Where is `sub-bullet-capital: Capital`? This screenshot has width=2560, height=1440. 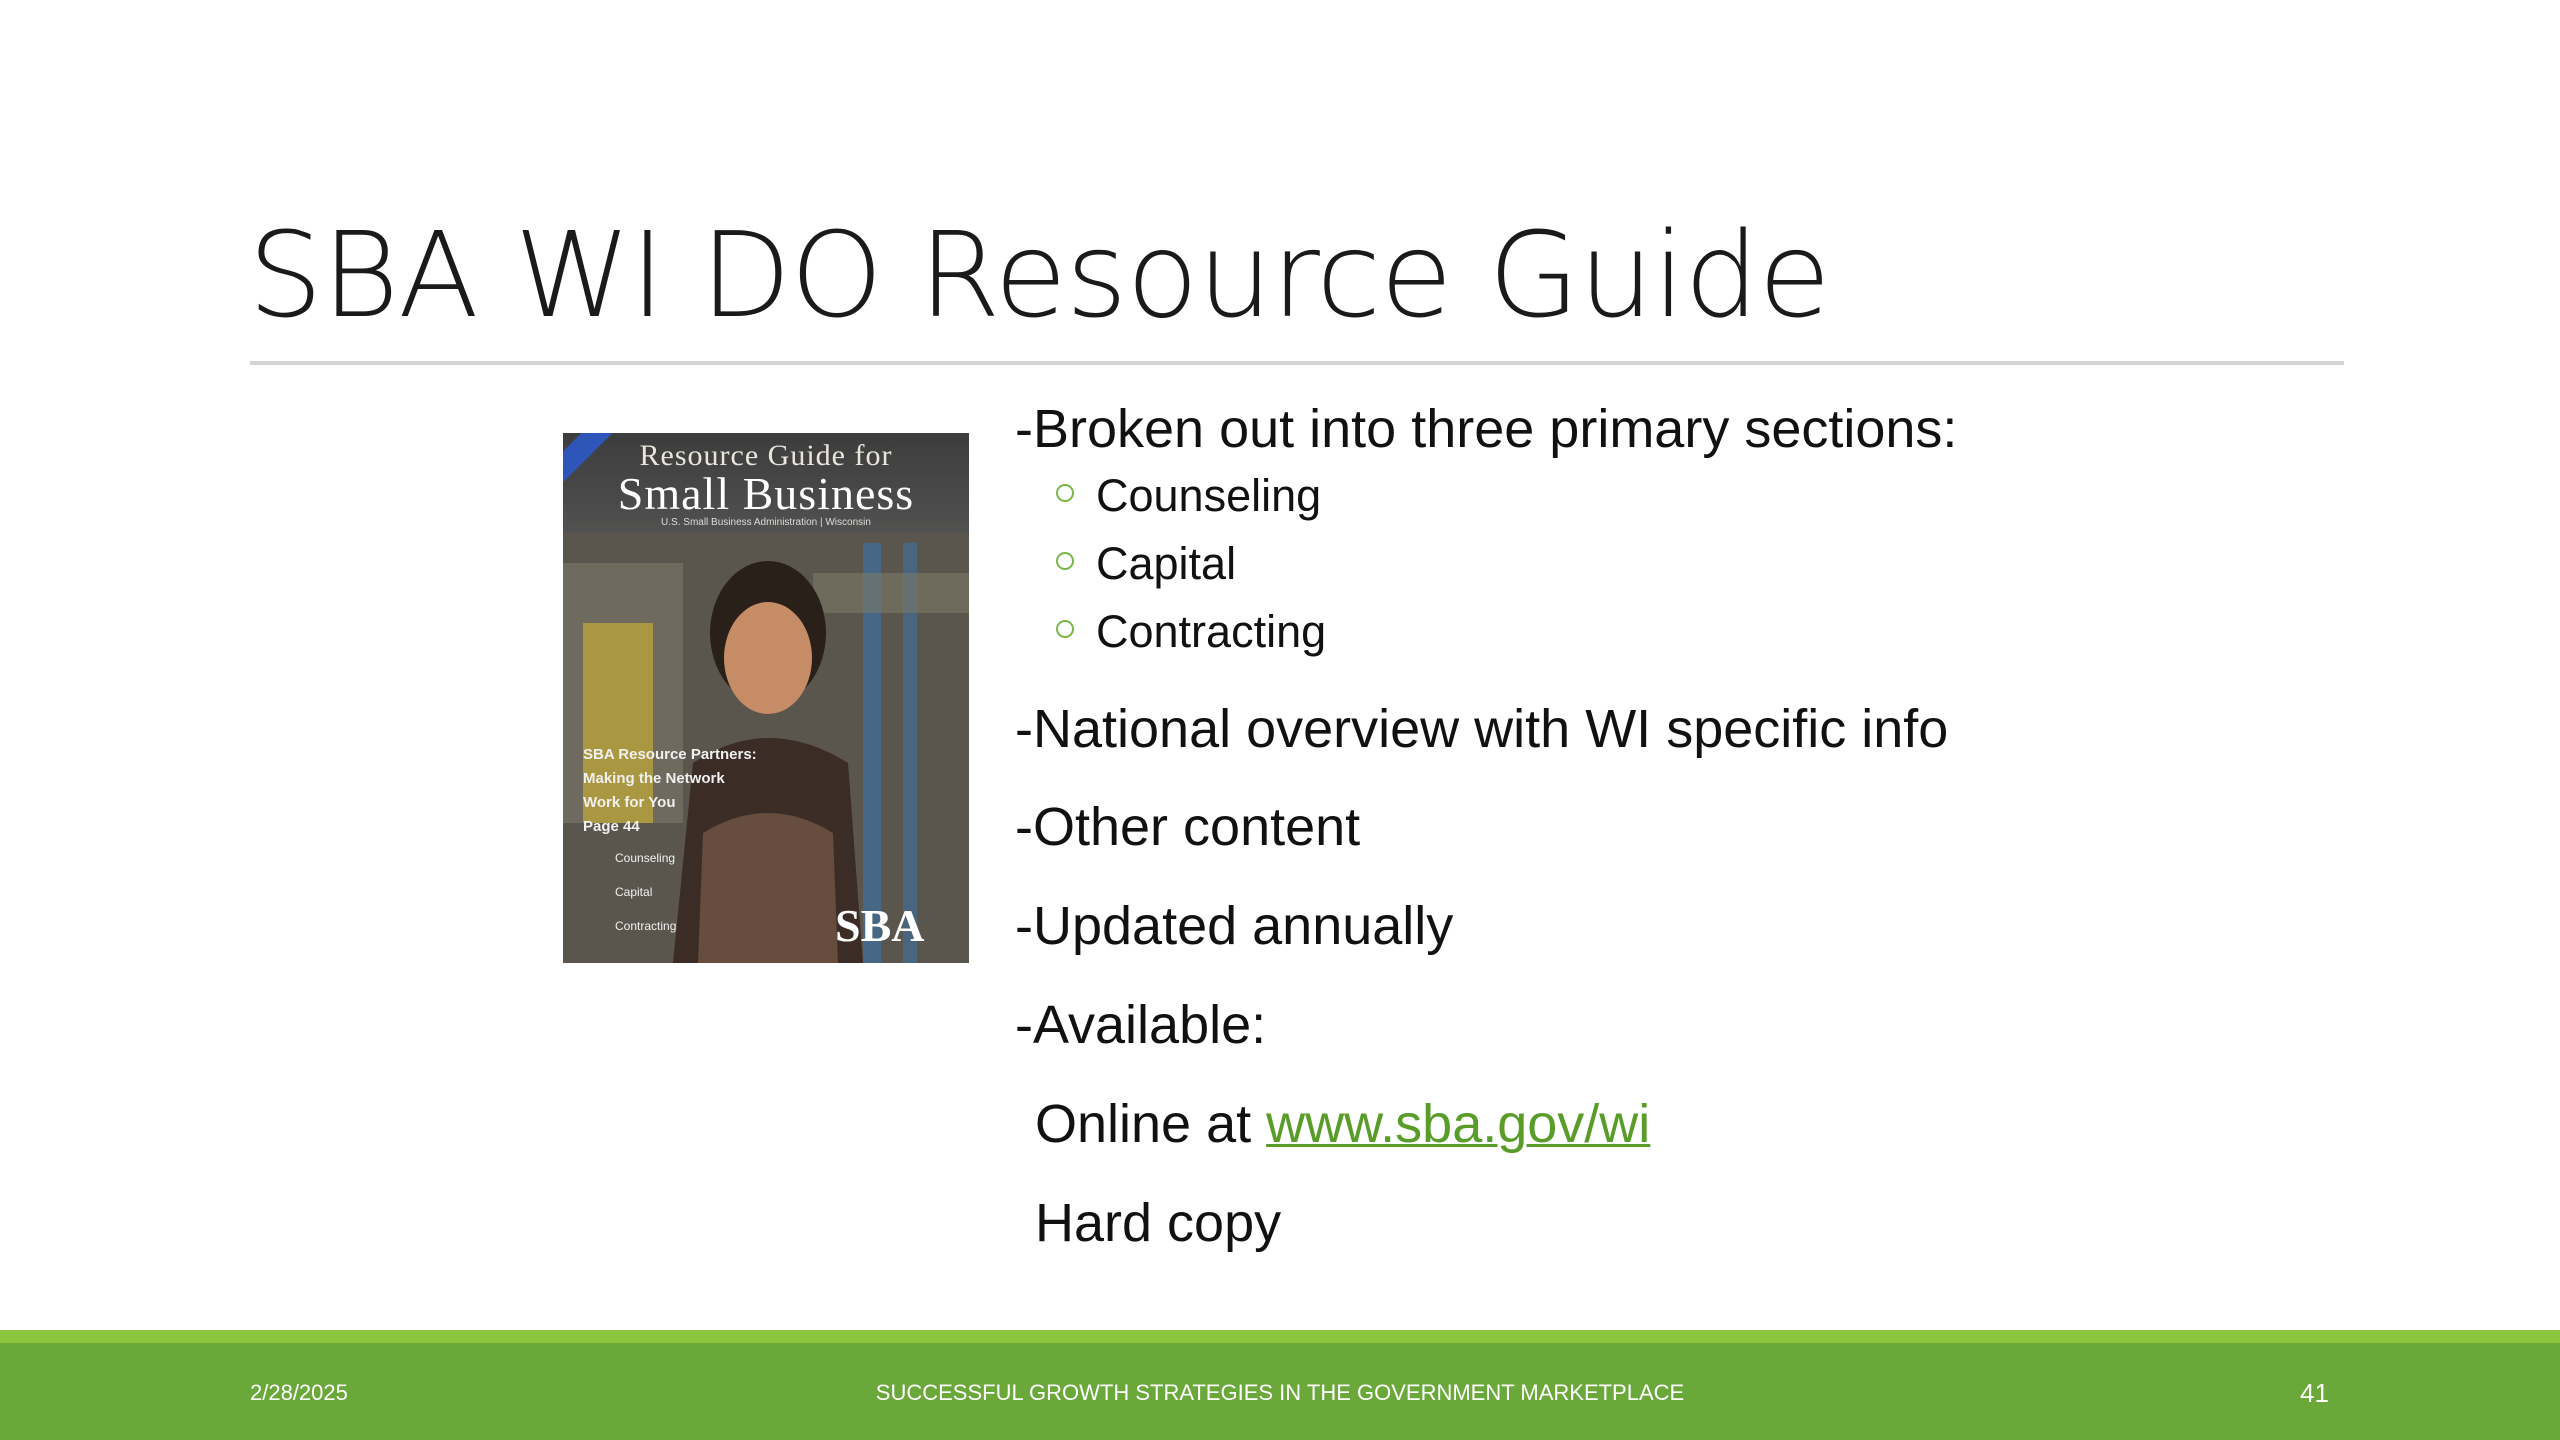 sub-bullet-capital: Capital is located at coordinates (1146, 564).